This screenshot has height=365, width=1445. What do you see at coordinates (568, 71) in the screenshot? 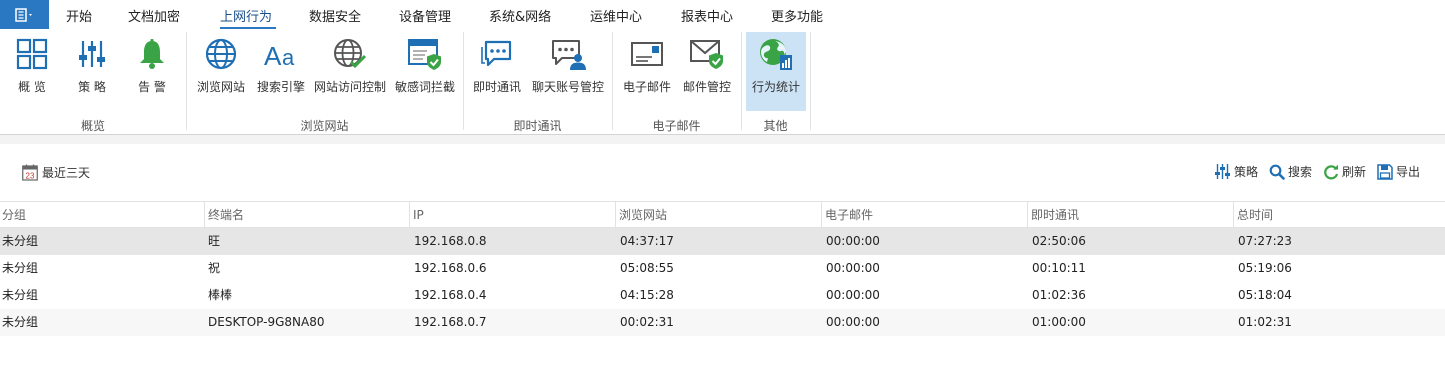
I see `ribbon-chat-account-control-button: 聊天账号管控` at bounding box center [568, 71].